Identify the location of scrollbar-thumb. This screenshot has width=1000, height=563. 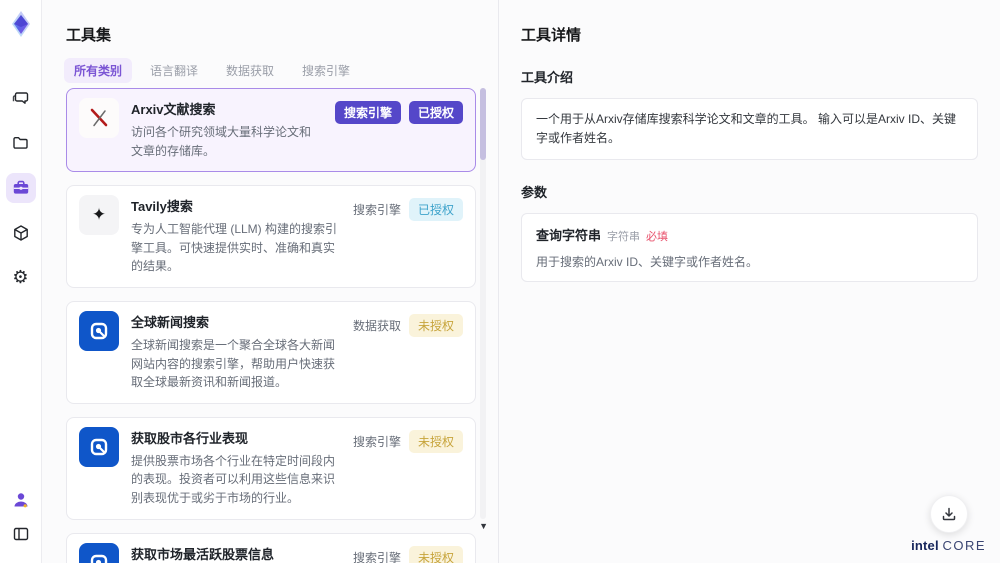
(483, 124).